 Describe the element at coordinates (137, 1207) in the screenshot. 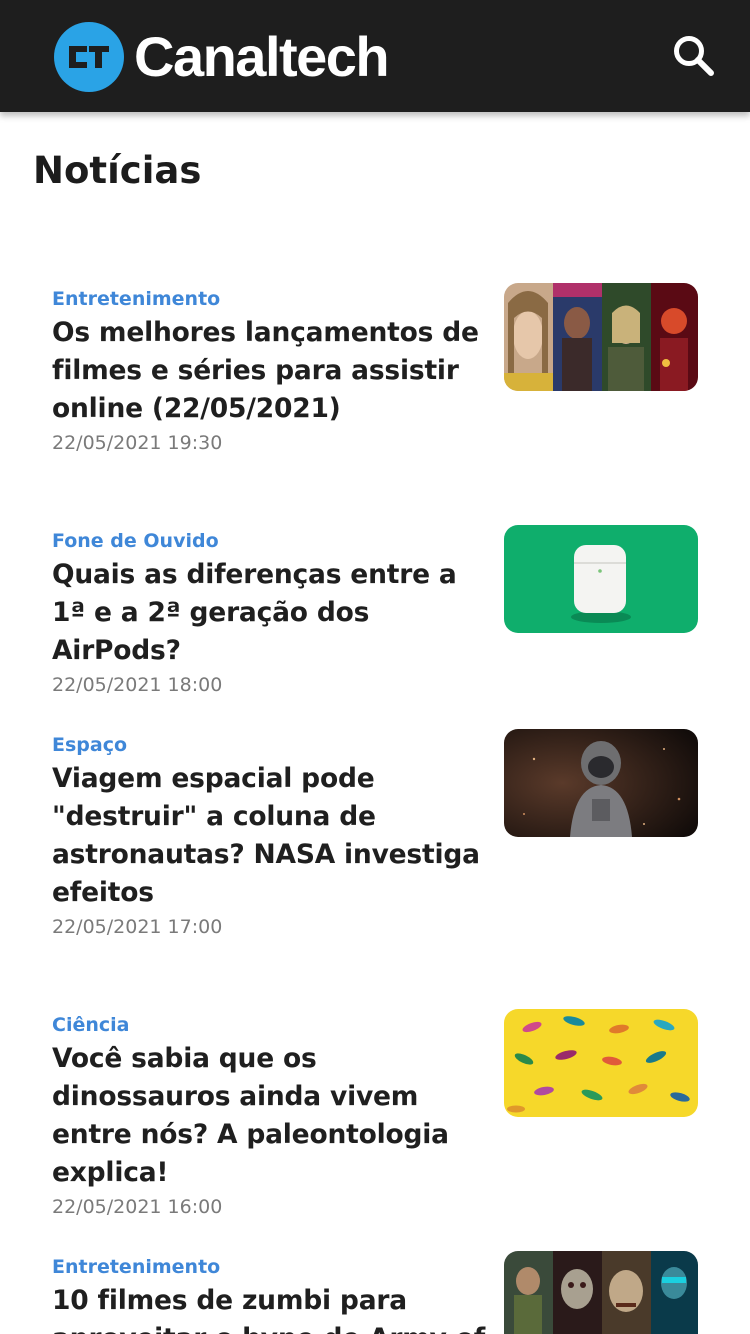

I see `news-date: 22/05/2021 16:00` at that location.